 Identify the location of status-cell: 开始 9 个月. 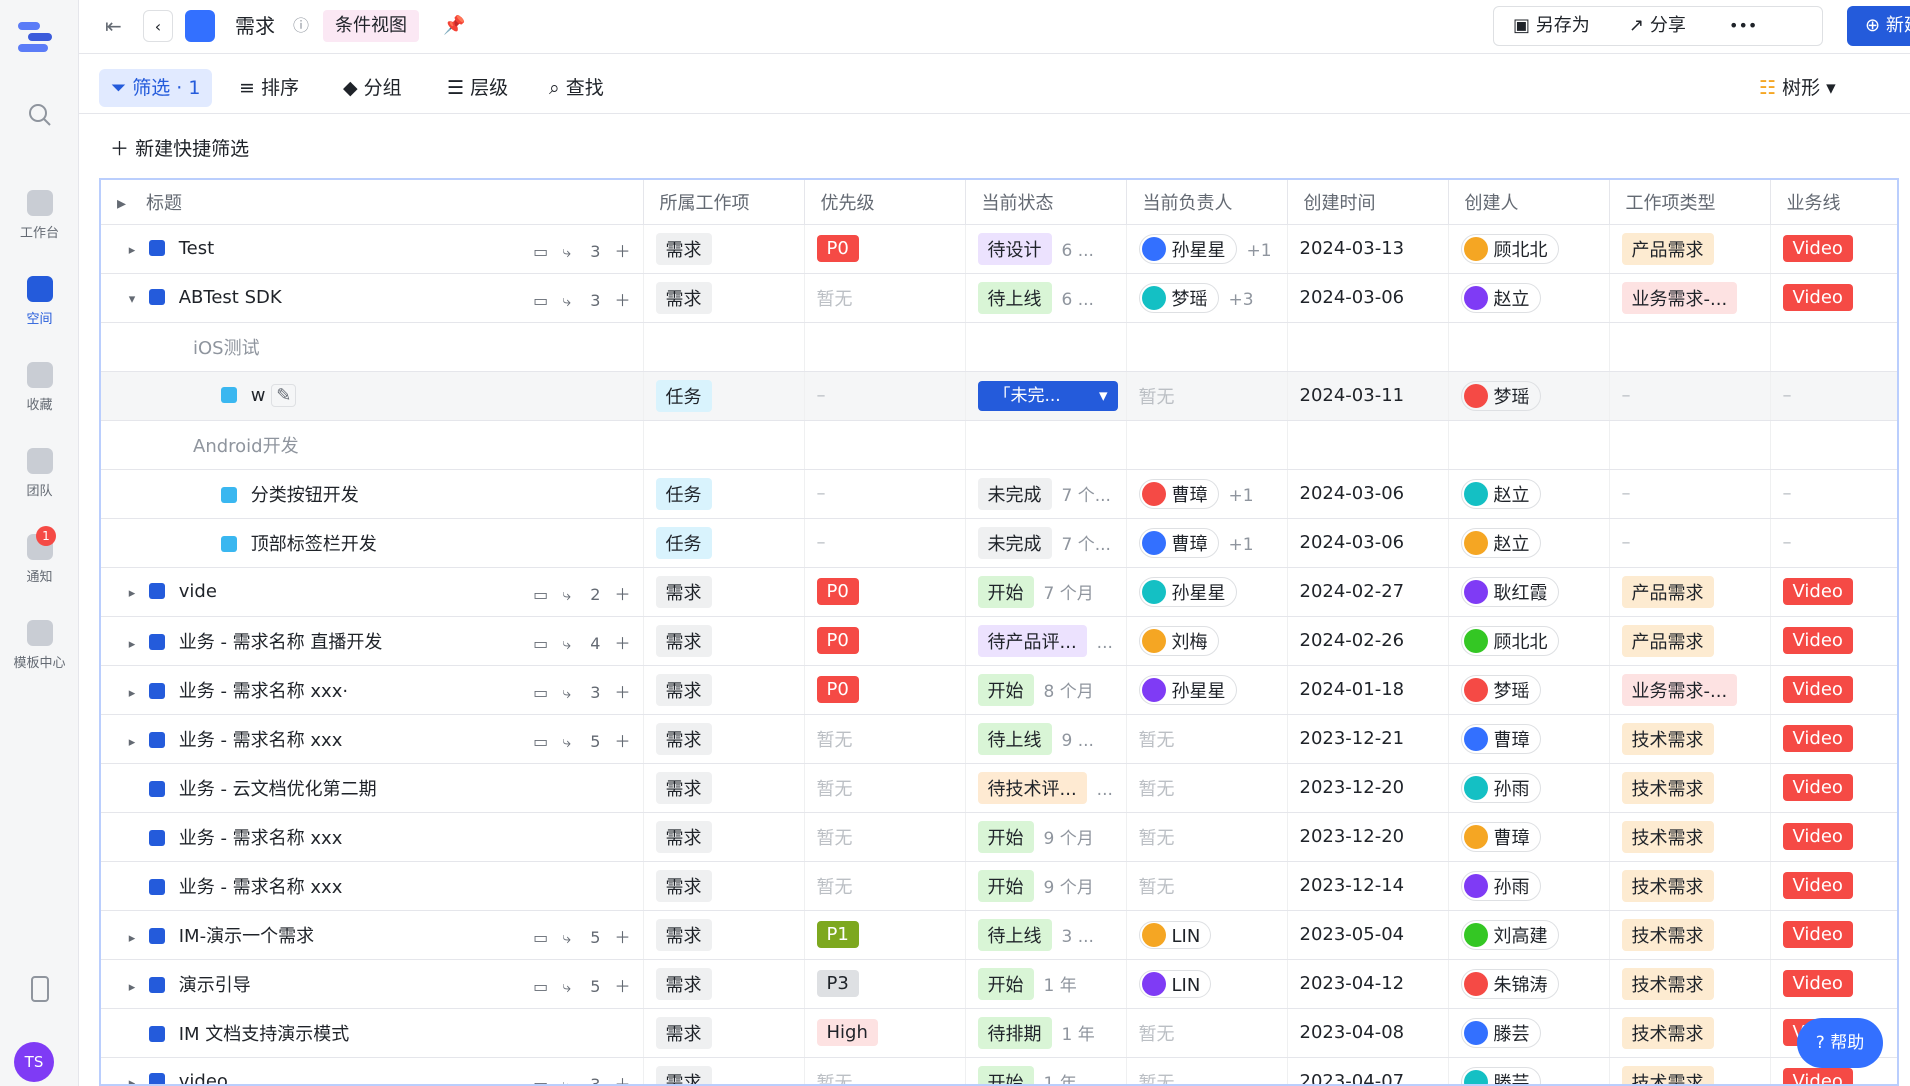
(1046, 837).